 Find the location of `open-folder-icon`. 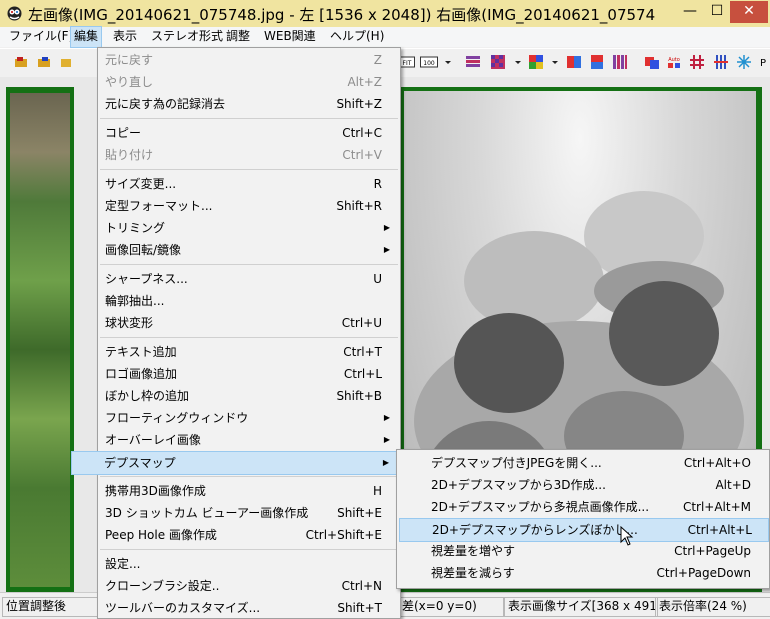

open-folder-icon is located at coordinates (67, 62).